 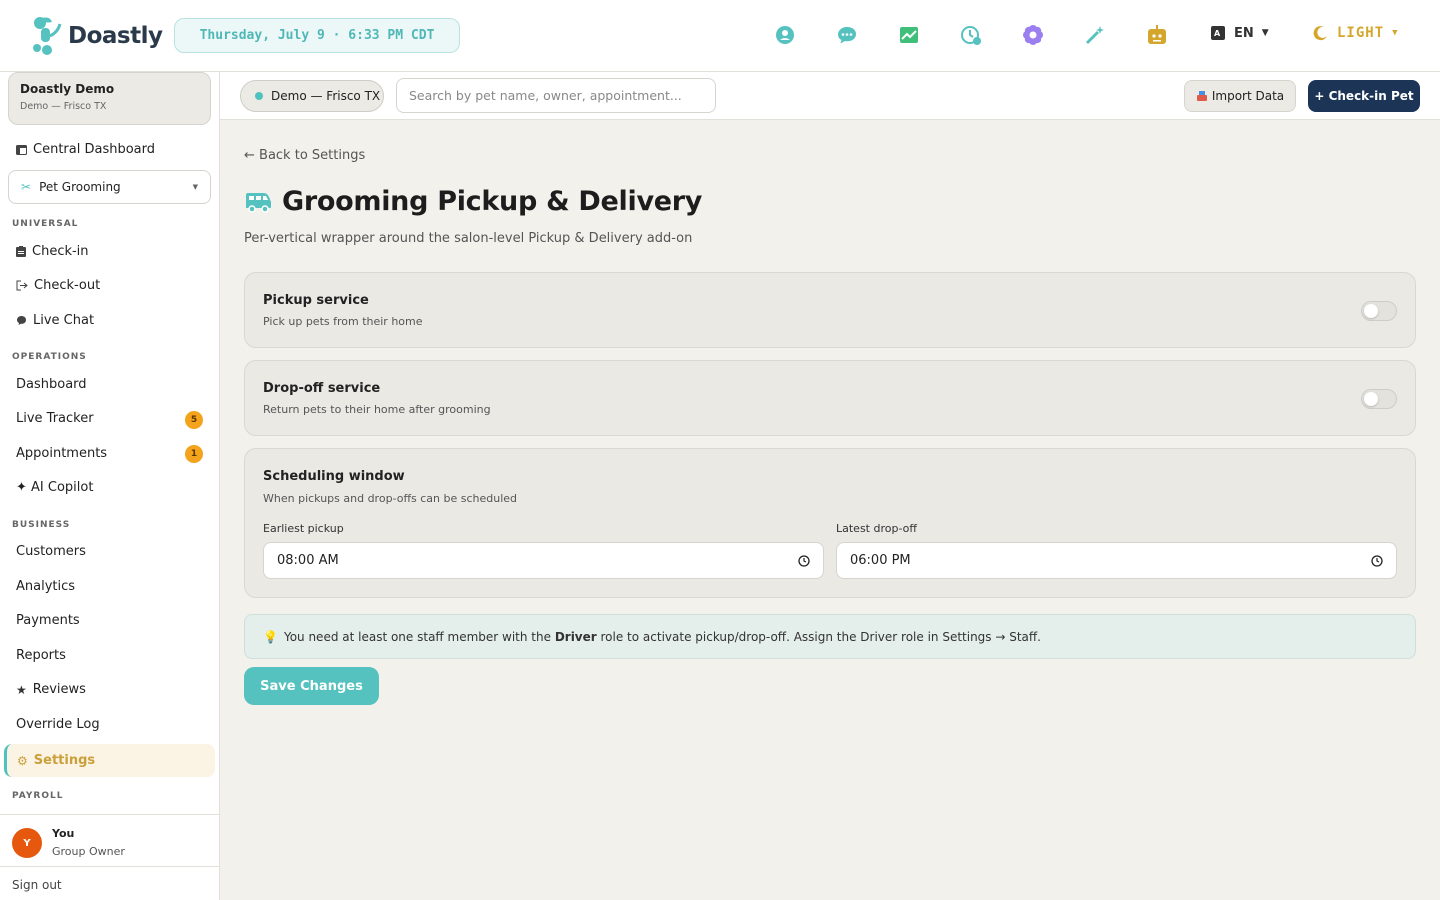 What do you see at coordinates (109, 840) in the screenshot?
I see `user-profile: Y You Group Owner` at bounding box center [109, 840].